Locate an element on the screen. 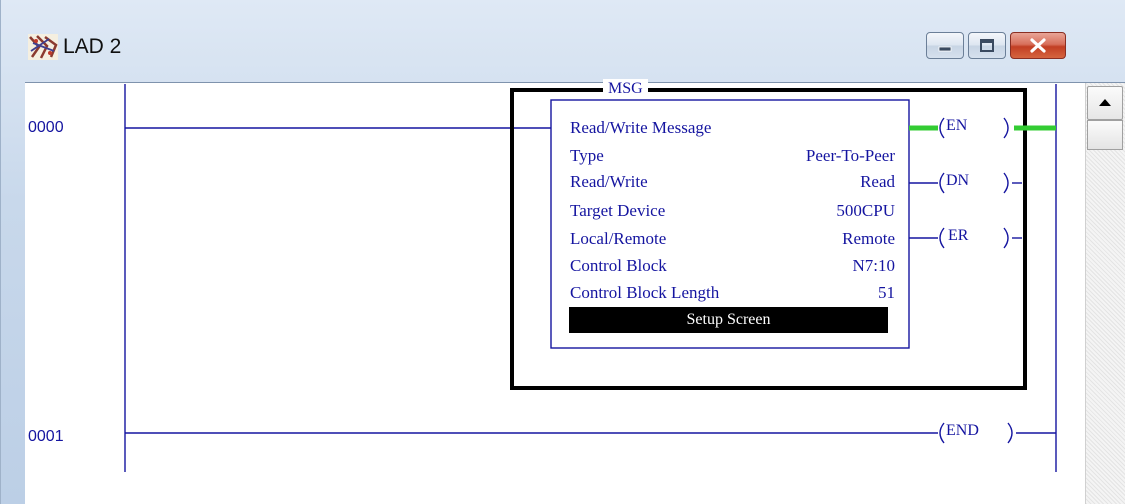 The image size is (1125, 504). dn-coil-right-paren is located at coordinates (1006, 183).